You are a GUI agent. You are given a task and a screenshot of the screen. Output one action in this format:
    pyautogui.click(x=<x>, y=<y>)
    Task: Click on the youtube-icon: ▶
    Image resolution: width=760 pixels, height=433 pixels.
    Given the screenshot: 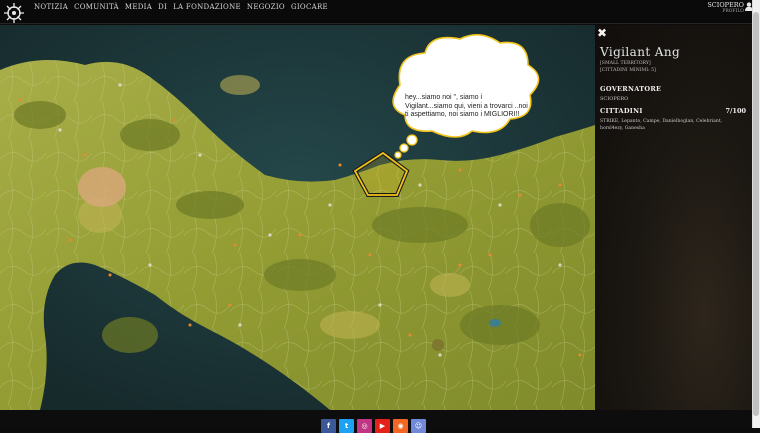 What is the action you would take?
    pyautogui.click(x=382, y=426)
    